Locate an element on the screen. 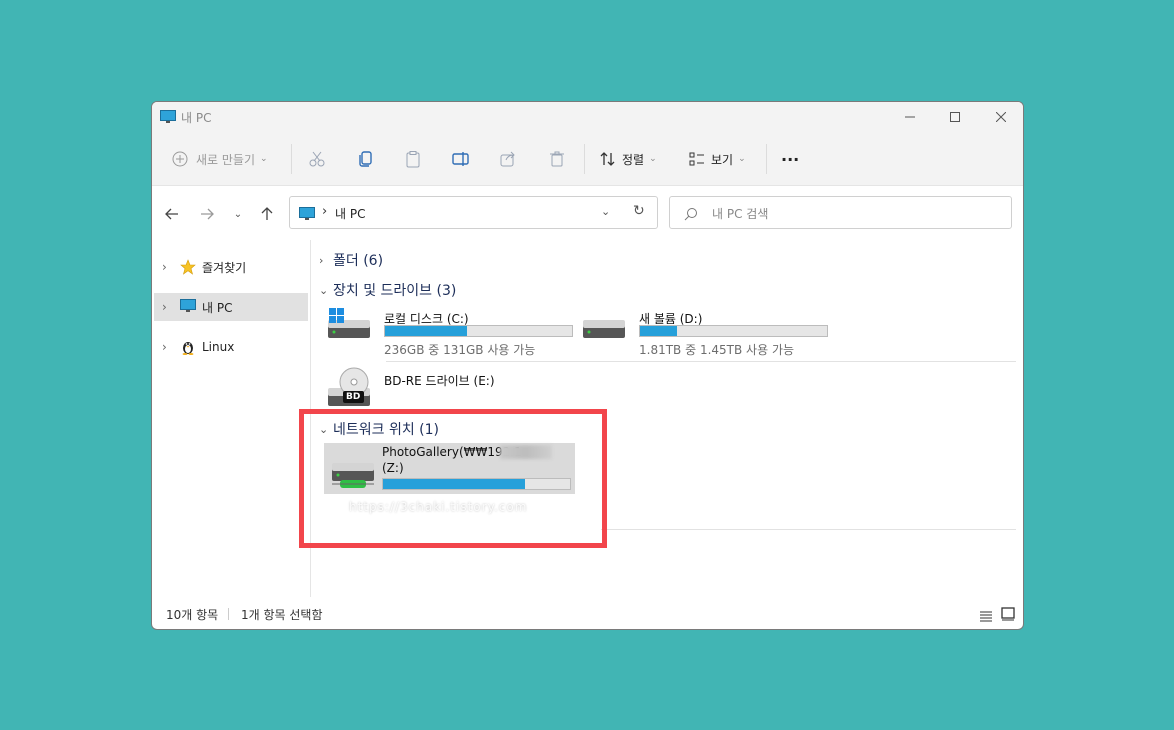 The image size is (1174, 730). rename-button is located at coordinates (461, 159).